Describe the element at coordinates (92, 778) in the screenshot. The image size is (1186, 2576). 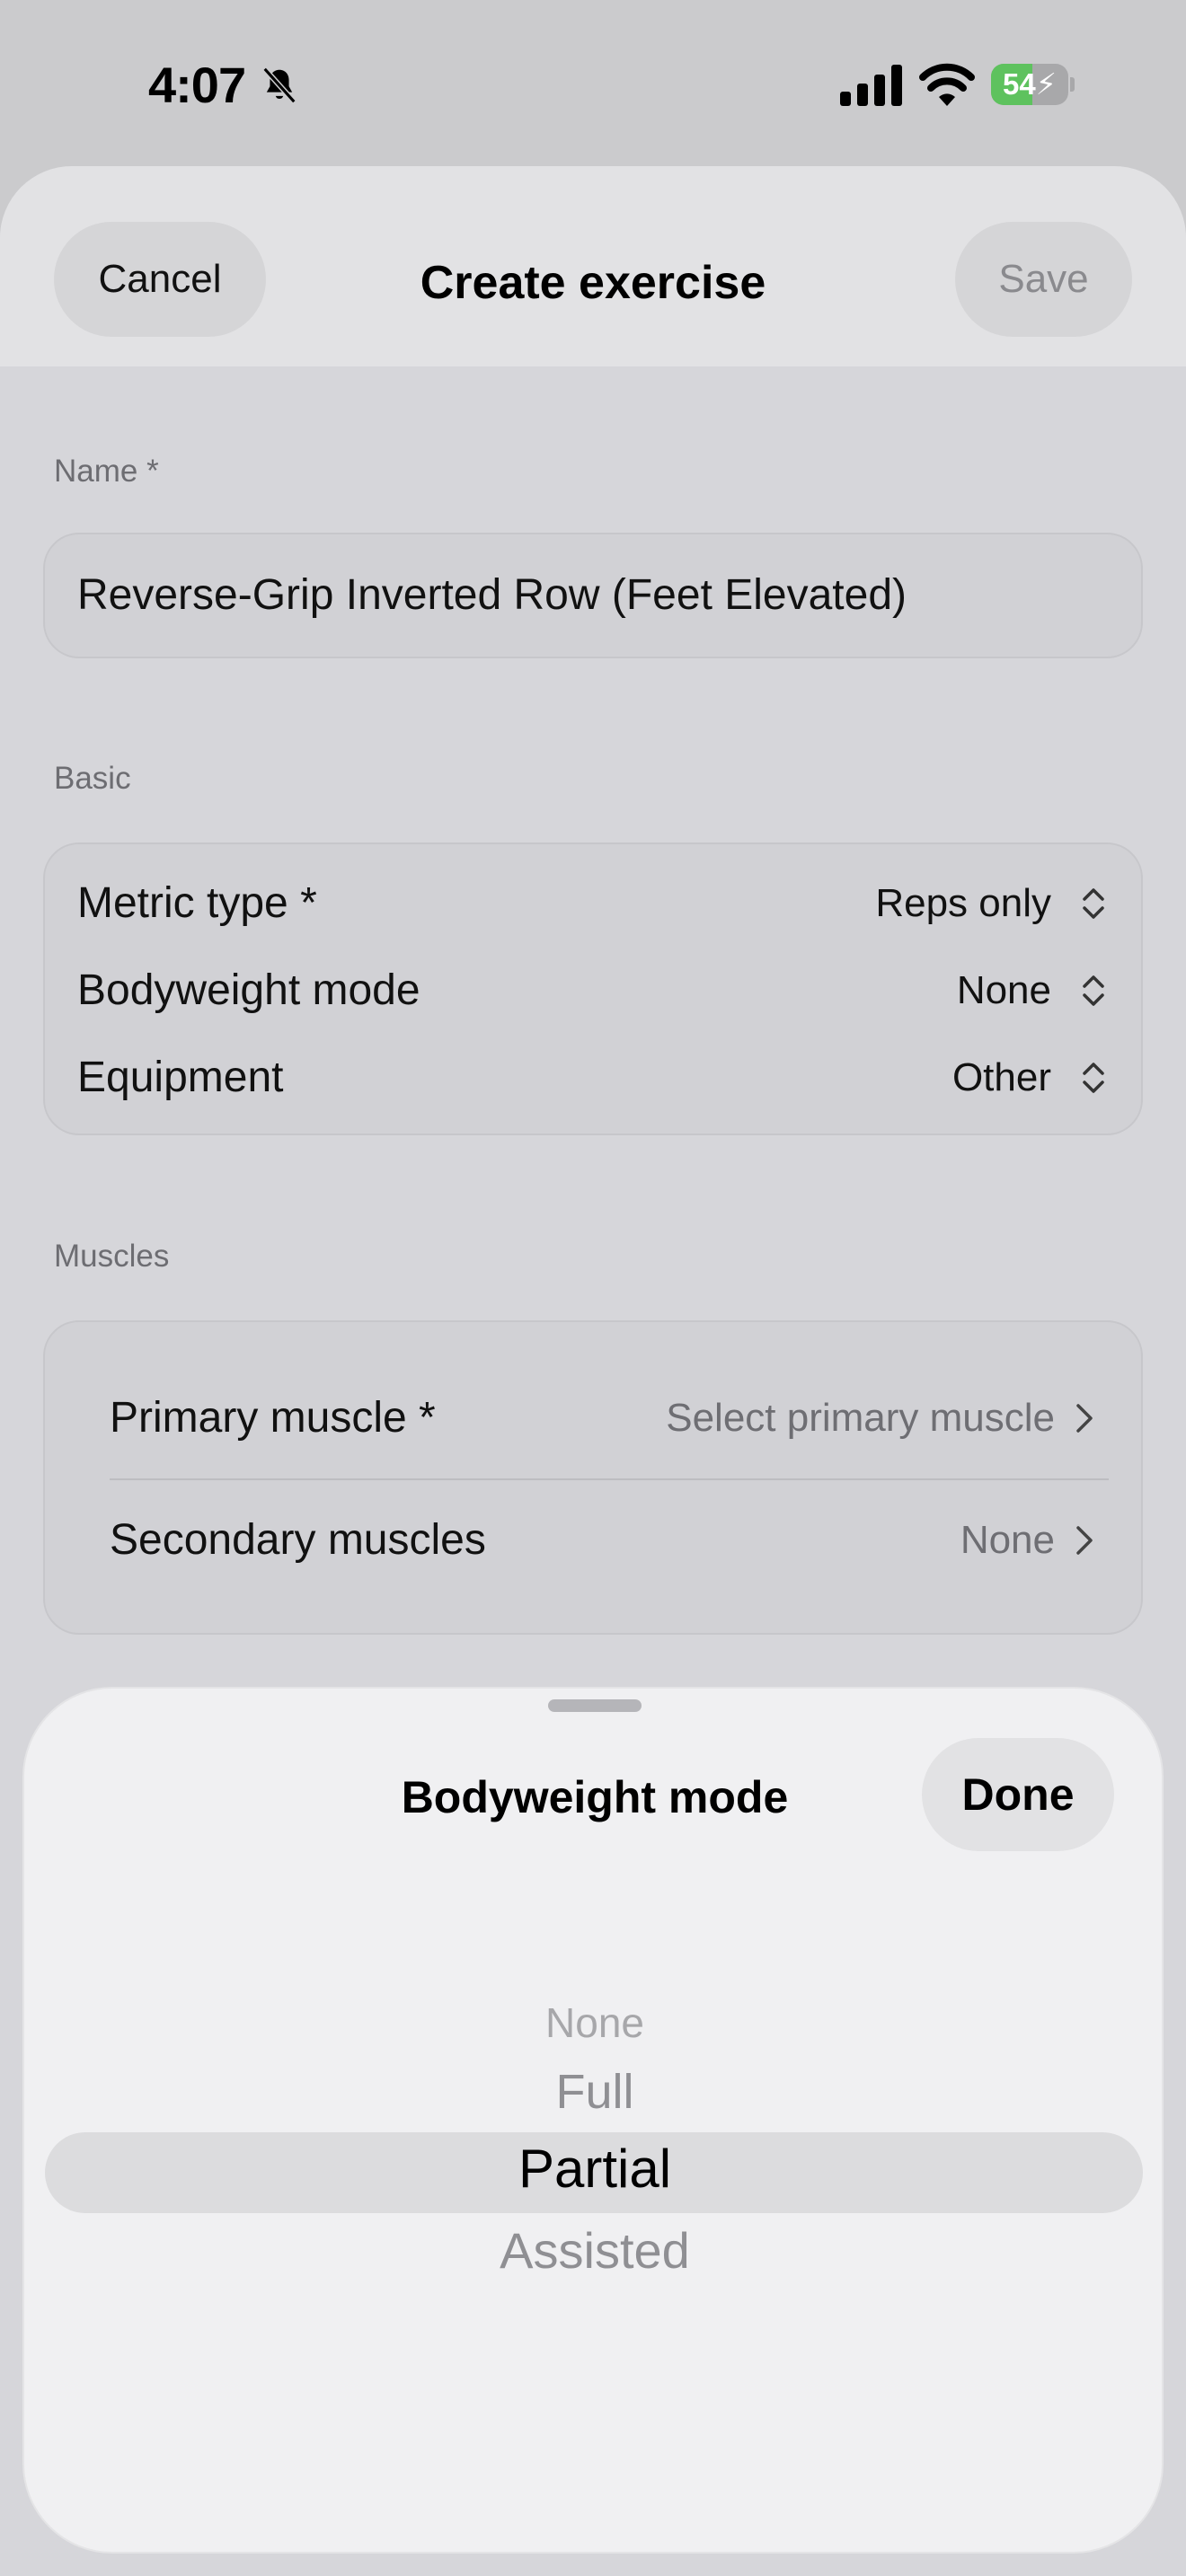
I see `basic-section-label: Basic` at that location.